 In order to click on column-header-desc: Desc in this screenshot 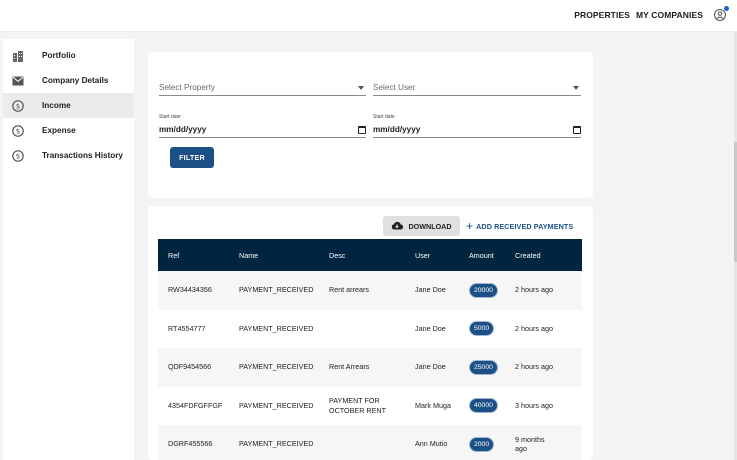, I will do `click(362, 255)`.